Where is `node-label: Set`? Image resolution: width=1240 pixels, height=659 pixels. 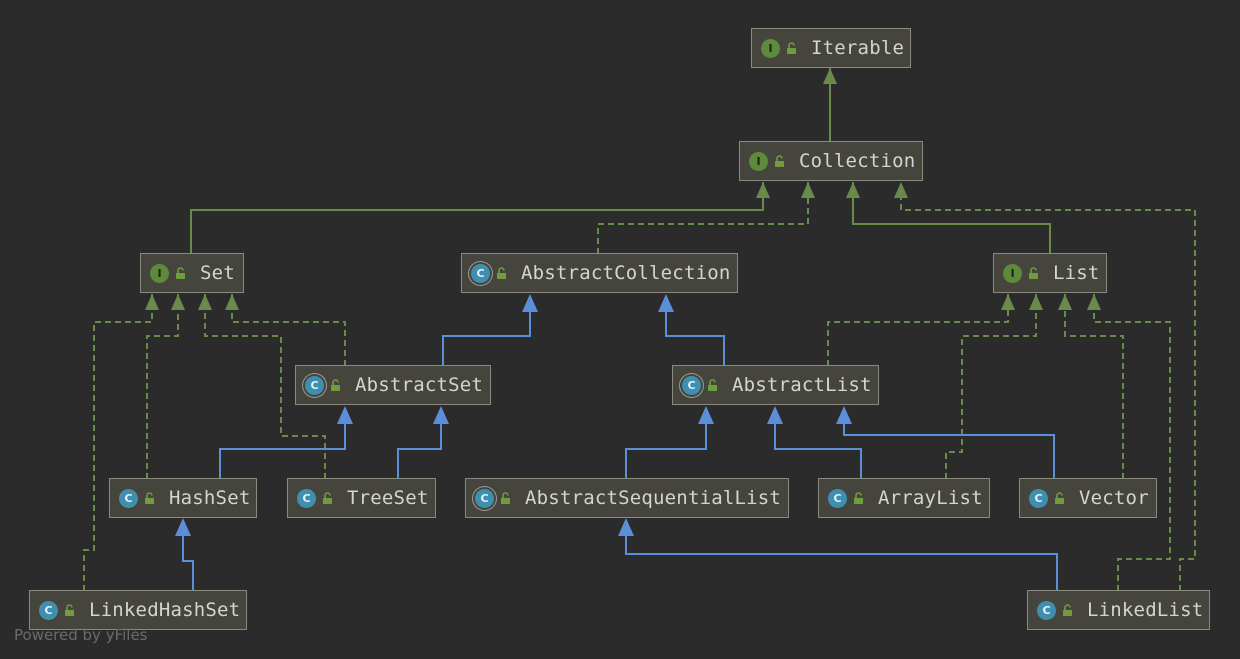 node-label: Set is located at coordinates (217, 273).